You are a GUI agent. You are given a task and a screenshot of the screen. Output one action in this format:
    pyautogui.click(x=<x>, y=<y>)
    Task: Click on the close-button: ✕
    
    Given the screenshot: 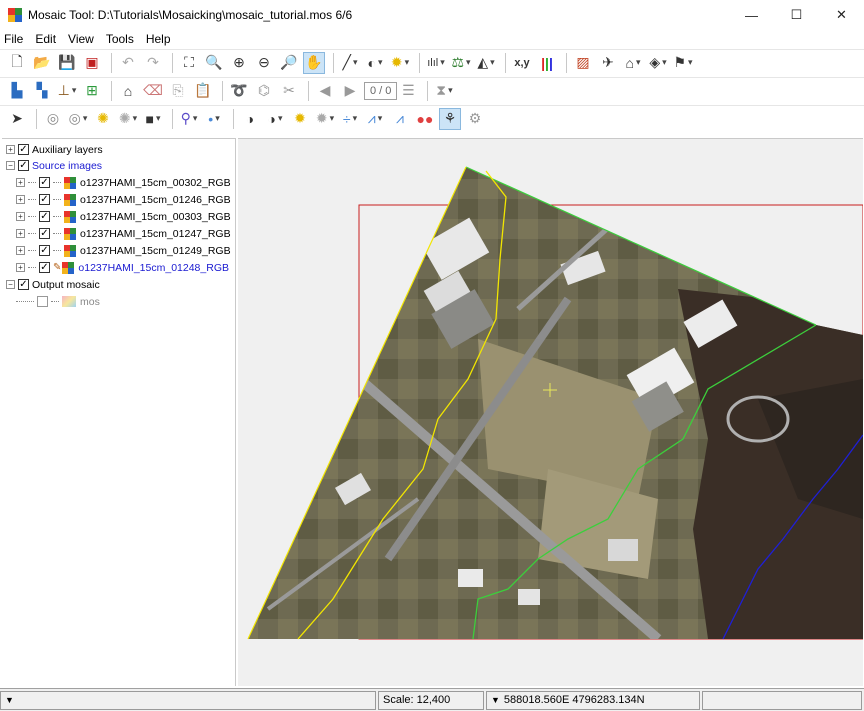 What is the action you would take?
    pyautogui.click(x=841, y=15)
    